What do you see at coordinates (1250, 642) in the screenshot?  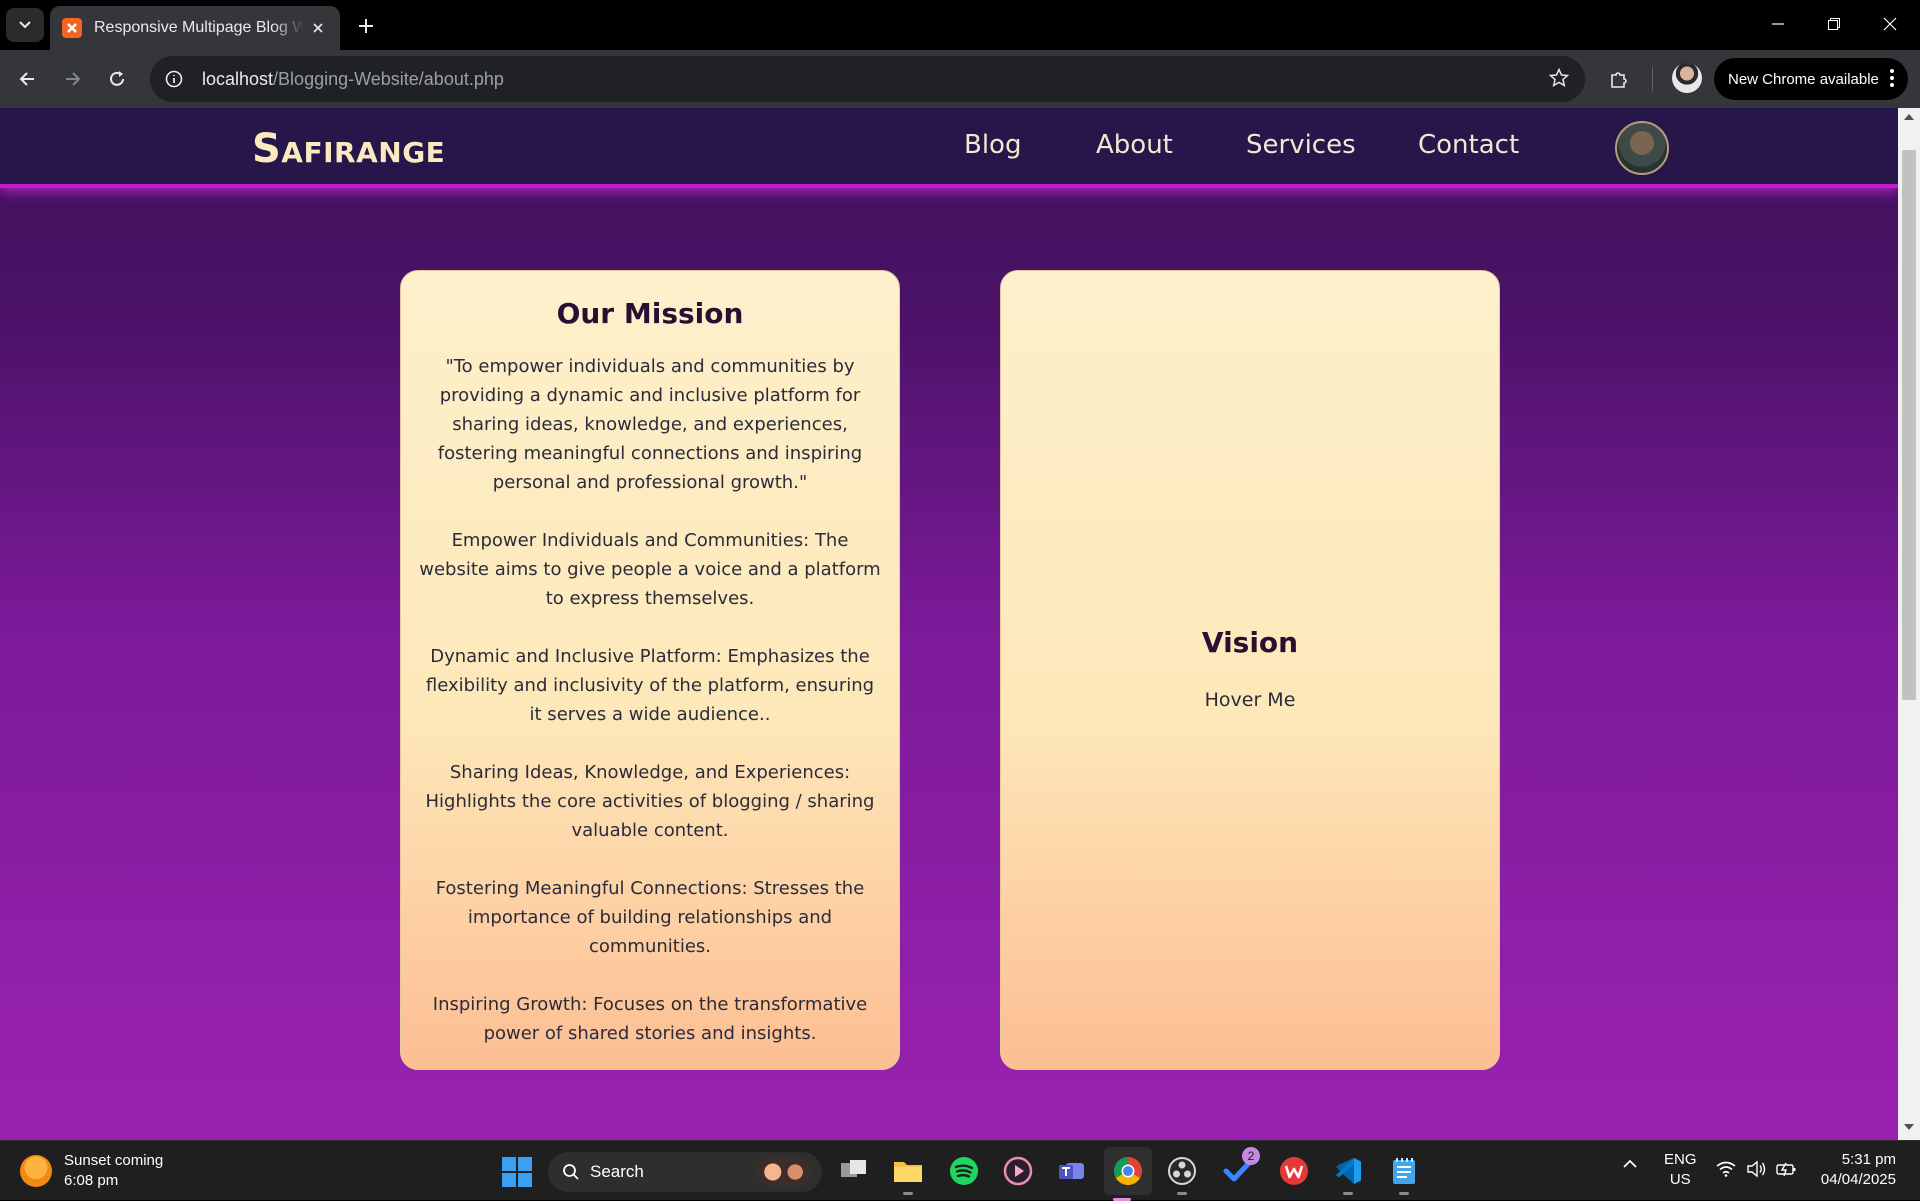 I see `vision-title: Vision` at bounding box center [1250, 642].